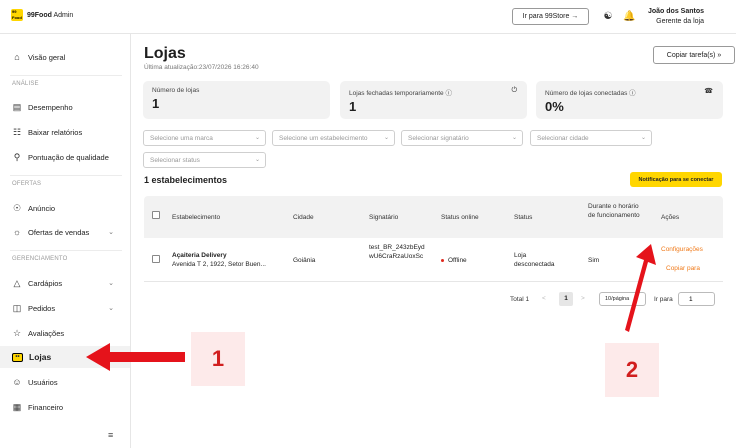 The height and width of the screenshot is (448, 736). What do you see at coordinates (304, 260) in the screenshot?
I see `store-city: Goiânia` at bounding box center [304, 260].